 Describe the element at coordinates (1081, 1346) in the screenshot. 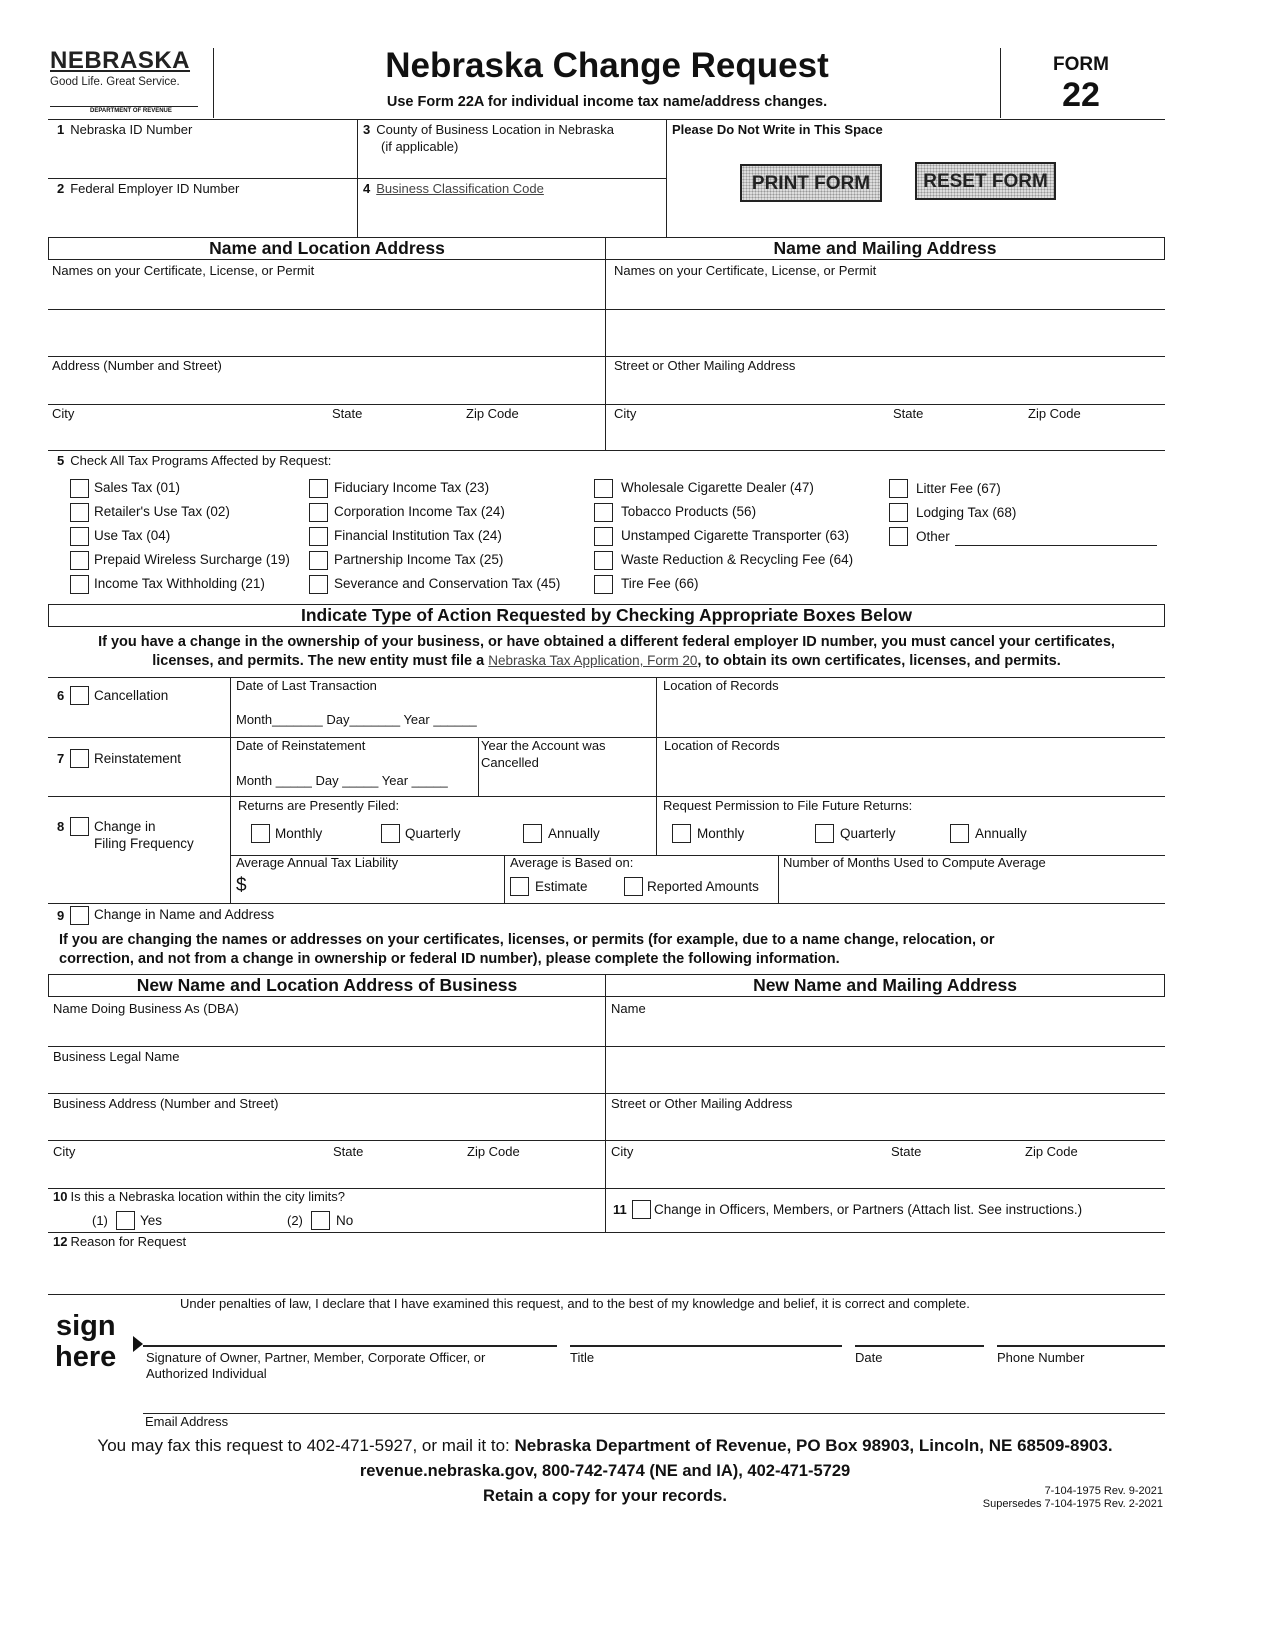

I see `phone-line` at that location.